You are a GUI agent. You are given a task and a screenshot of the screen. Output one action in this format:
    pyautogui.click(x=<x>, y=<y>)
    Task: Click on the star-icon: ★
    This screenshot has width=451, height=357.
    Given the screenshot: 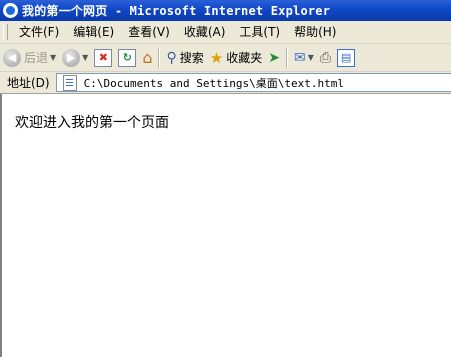 What is the action you would take?
    pyautogui.click(x=216, y=57)
    